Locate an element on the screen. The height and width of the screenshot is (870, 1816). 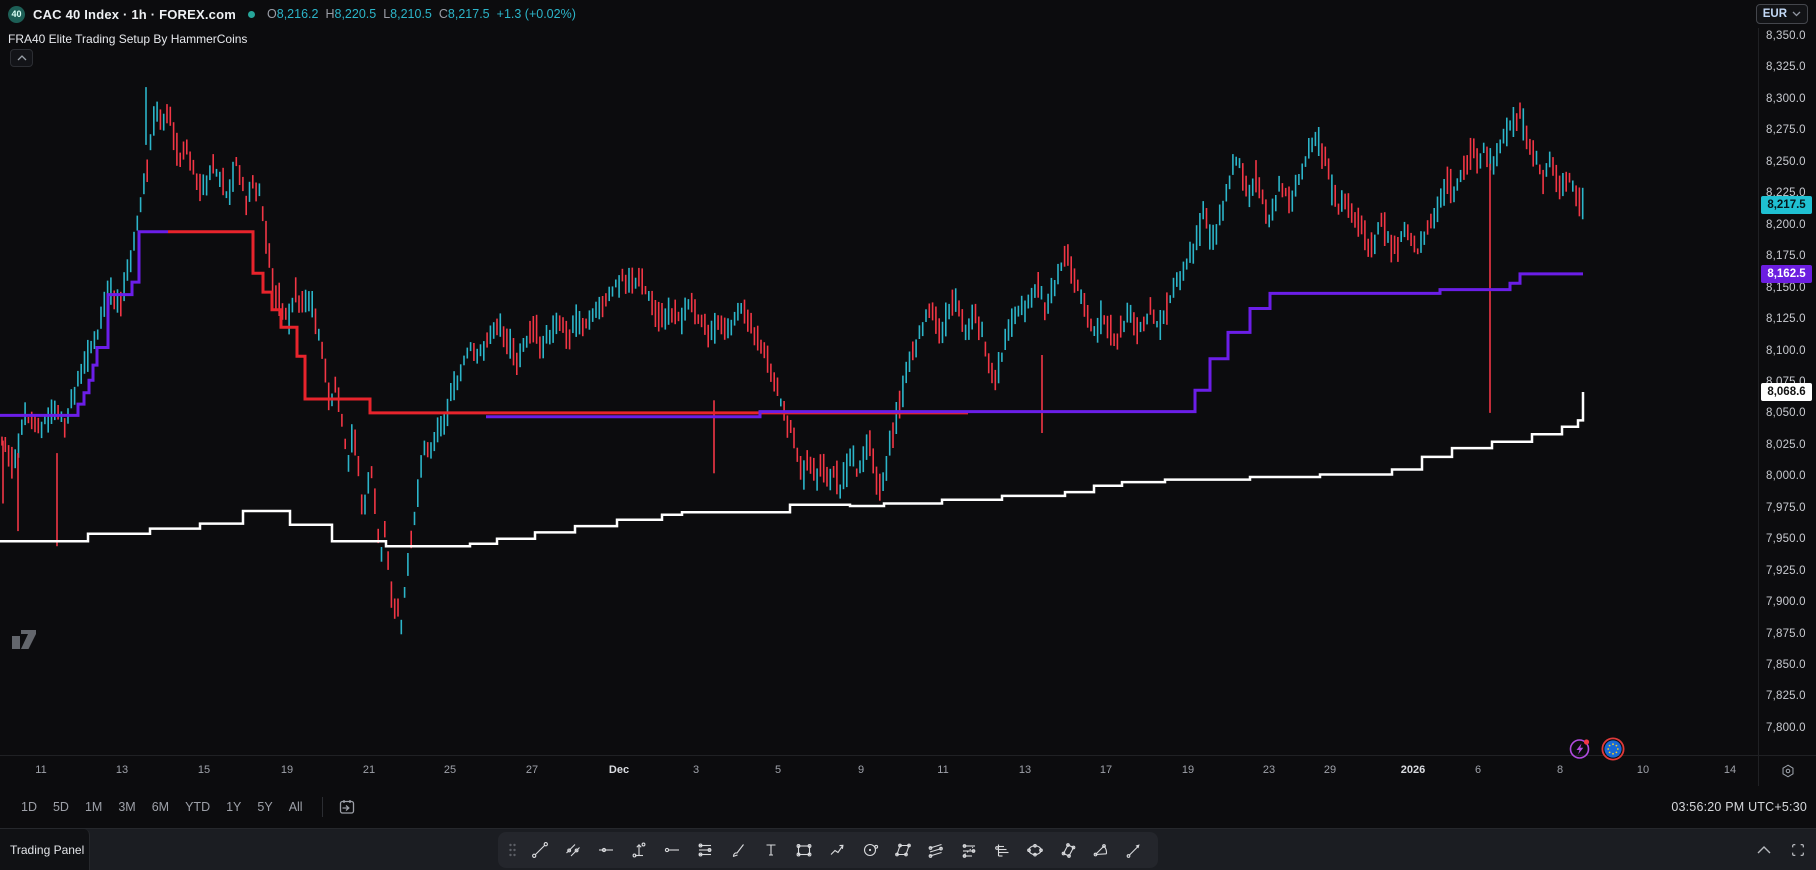
fib-retracement-tool-icon is located at coordinates (705, 850).